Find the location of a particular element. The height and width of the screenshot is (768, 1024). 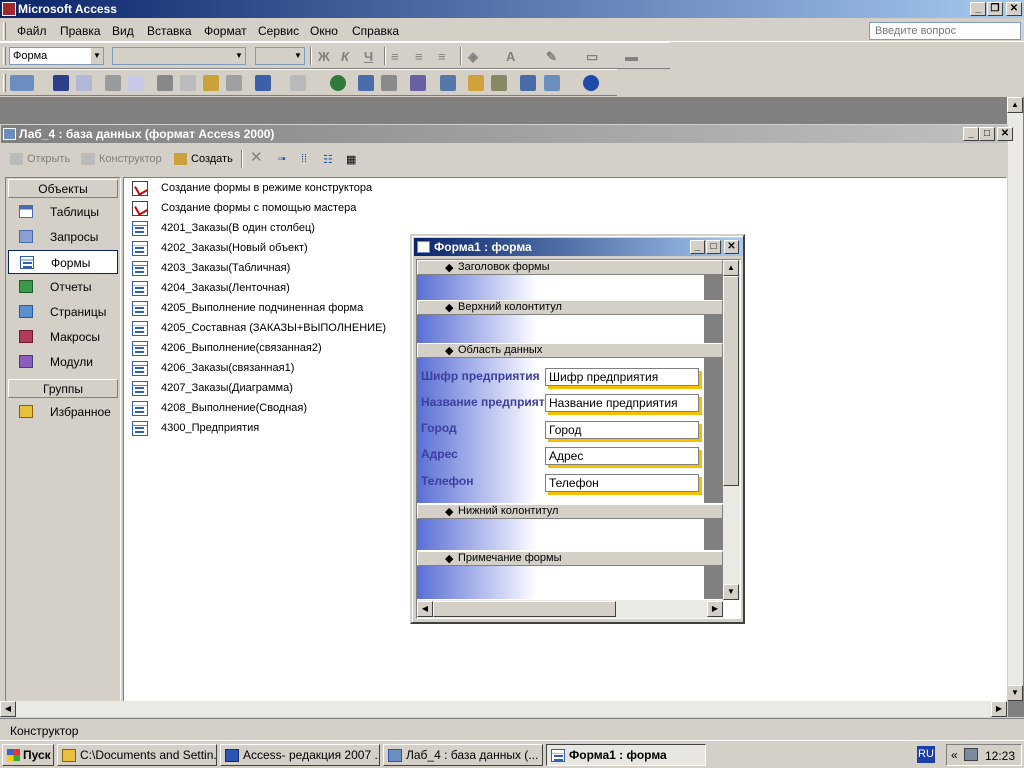

create-button: Создать is located at coordinates (212, 159).